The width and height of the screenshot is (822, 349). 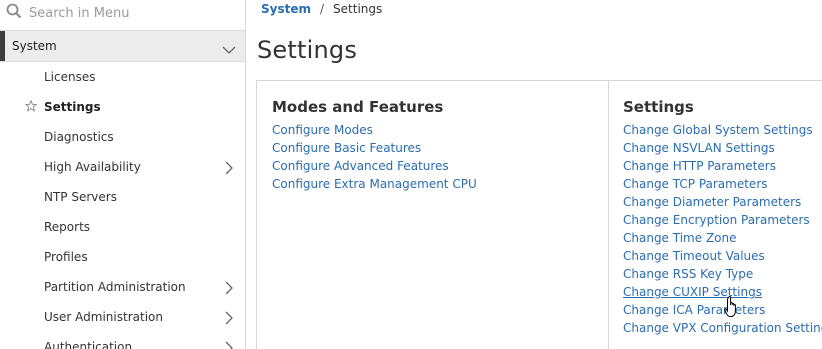 What do you see at coordinates (358, 9) in the screenshot?
I see `breadcrumb-current: Settings` at bounding box center [358, 9].